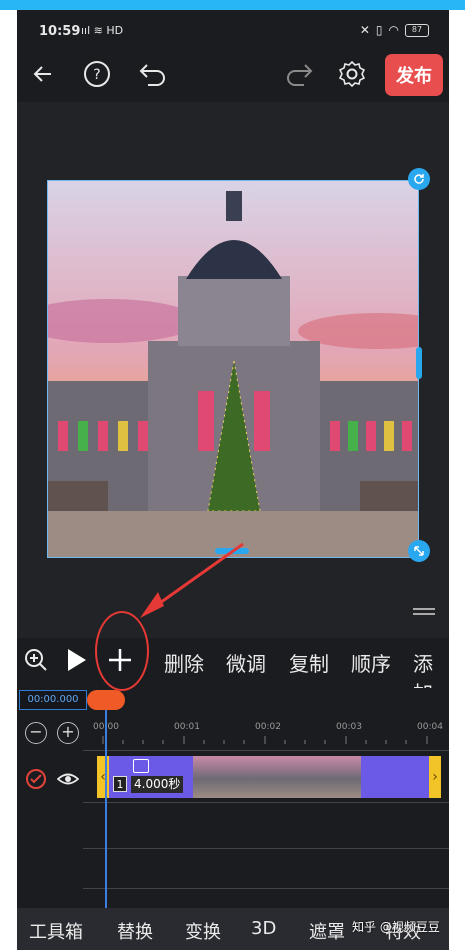 This screenshot has width=465, height=950. What do you see at coordinates (184, 662) in the screenshot?
I see `delete-button: 删除` at bounding box center [184, 662].